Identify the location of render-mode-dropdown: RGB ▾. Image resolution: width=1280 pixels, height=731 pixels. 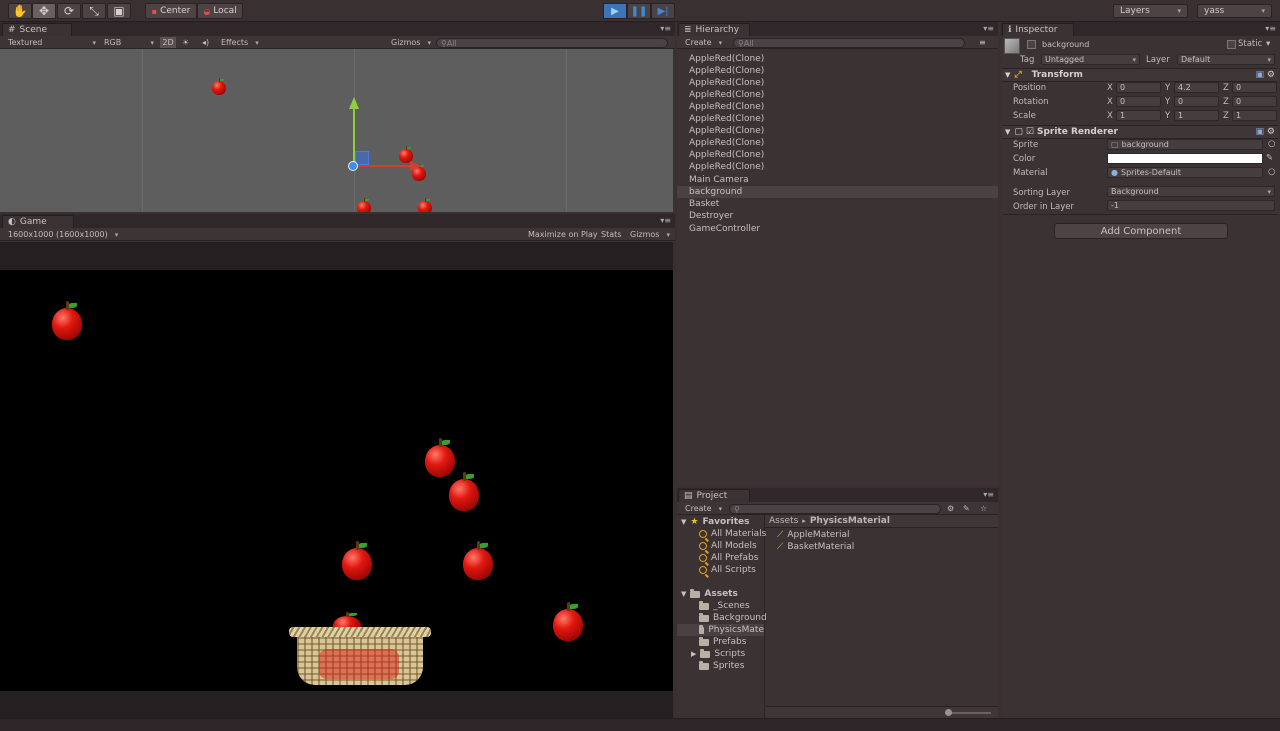
(129, 42).